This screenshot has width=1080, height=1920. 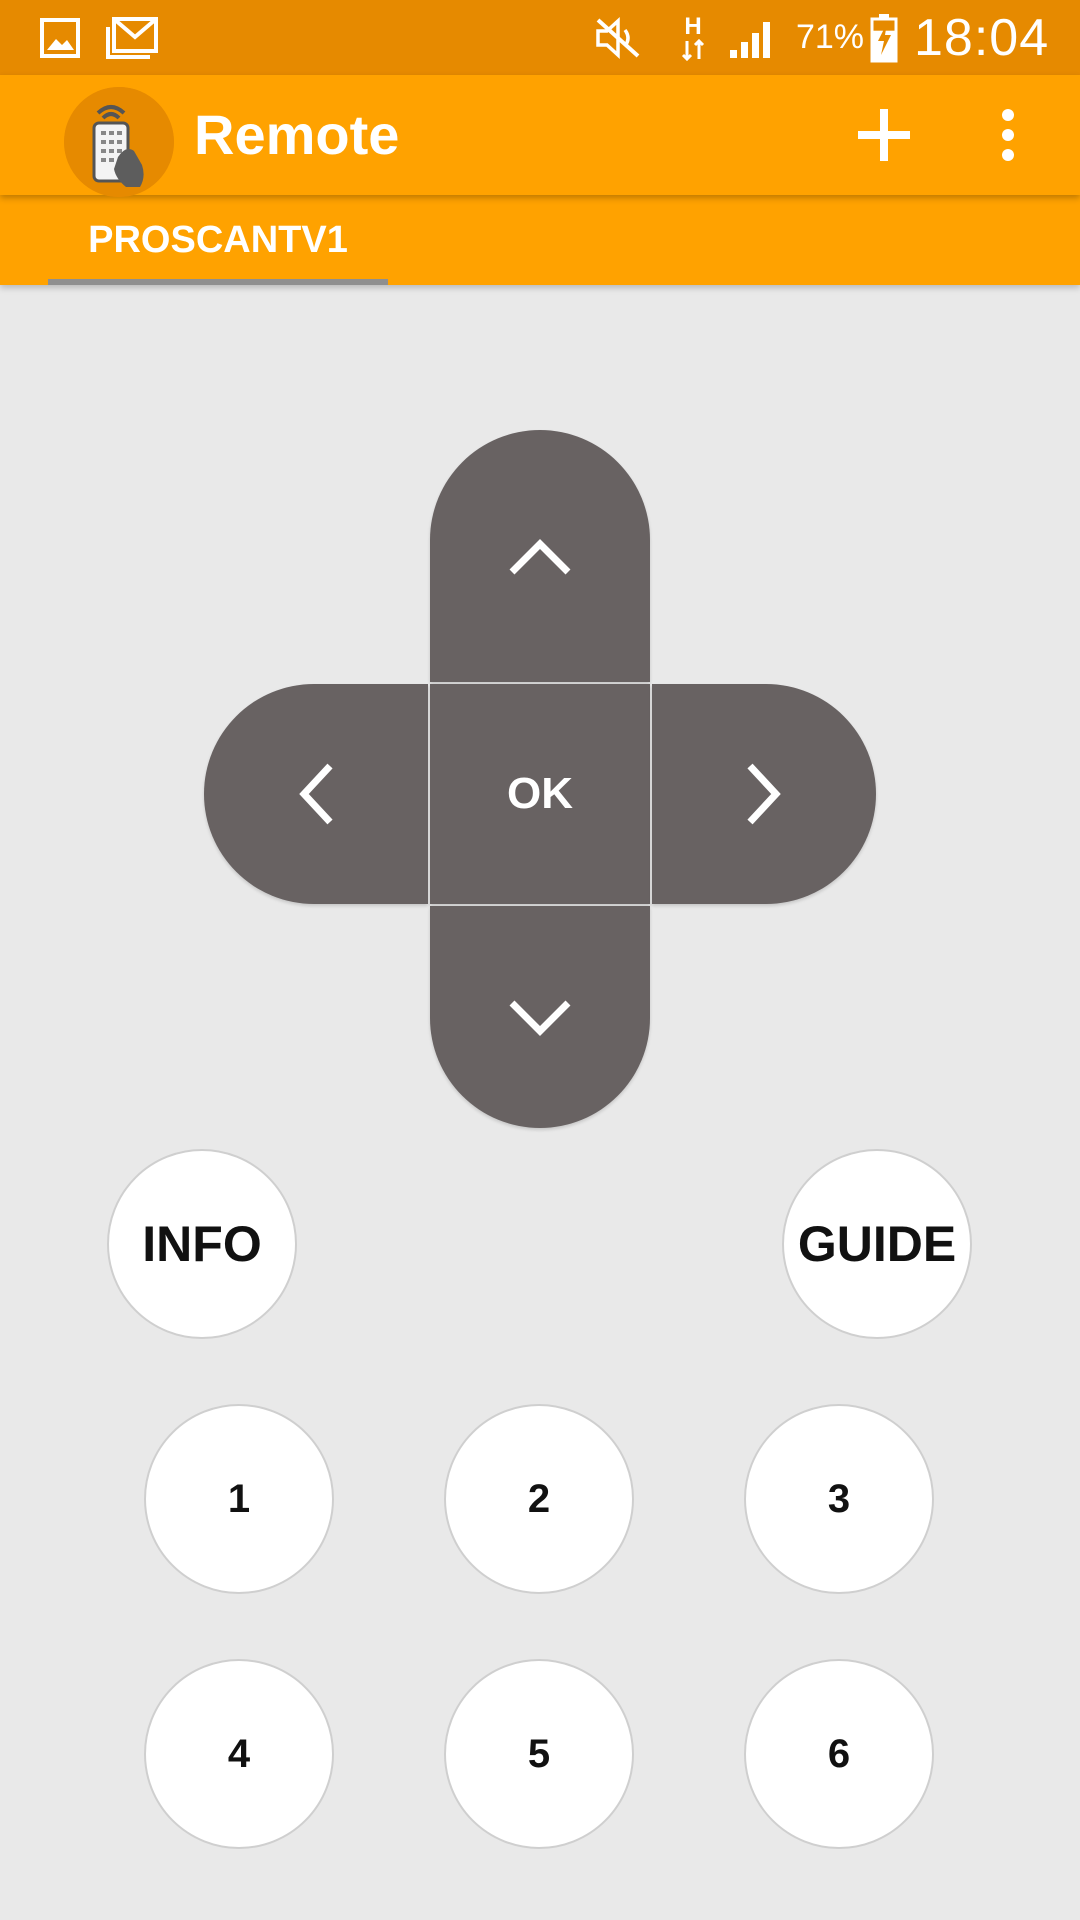 I want to click on status-bar: H 71% 18:04, so click(x=540, y=37).